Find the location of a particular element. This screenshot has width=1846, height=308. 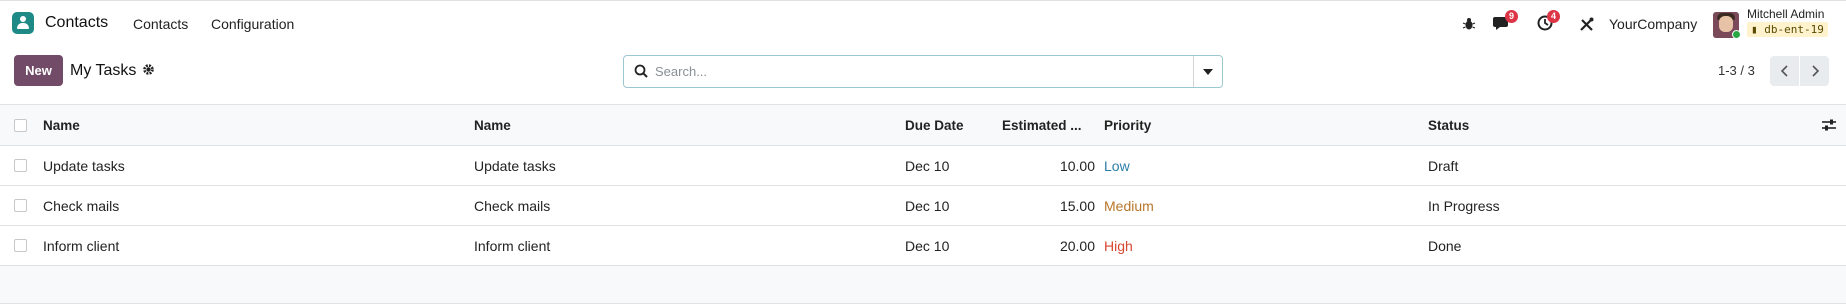

activities-badge: 4 is located at coordinates (1553, 16).